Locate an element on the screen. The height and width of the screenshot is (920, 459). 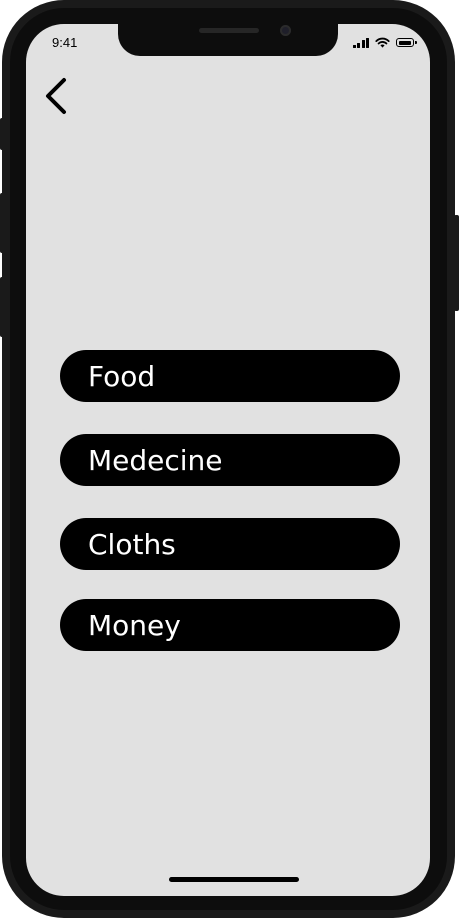
status-time: 9:41 is located at coordinates (65, 42).